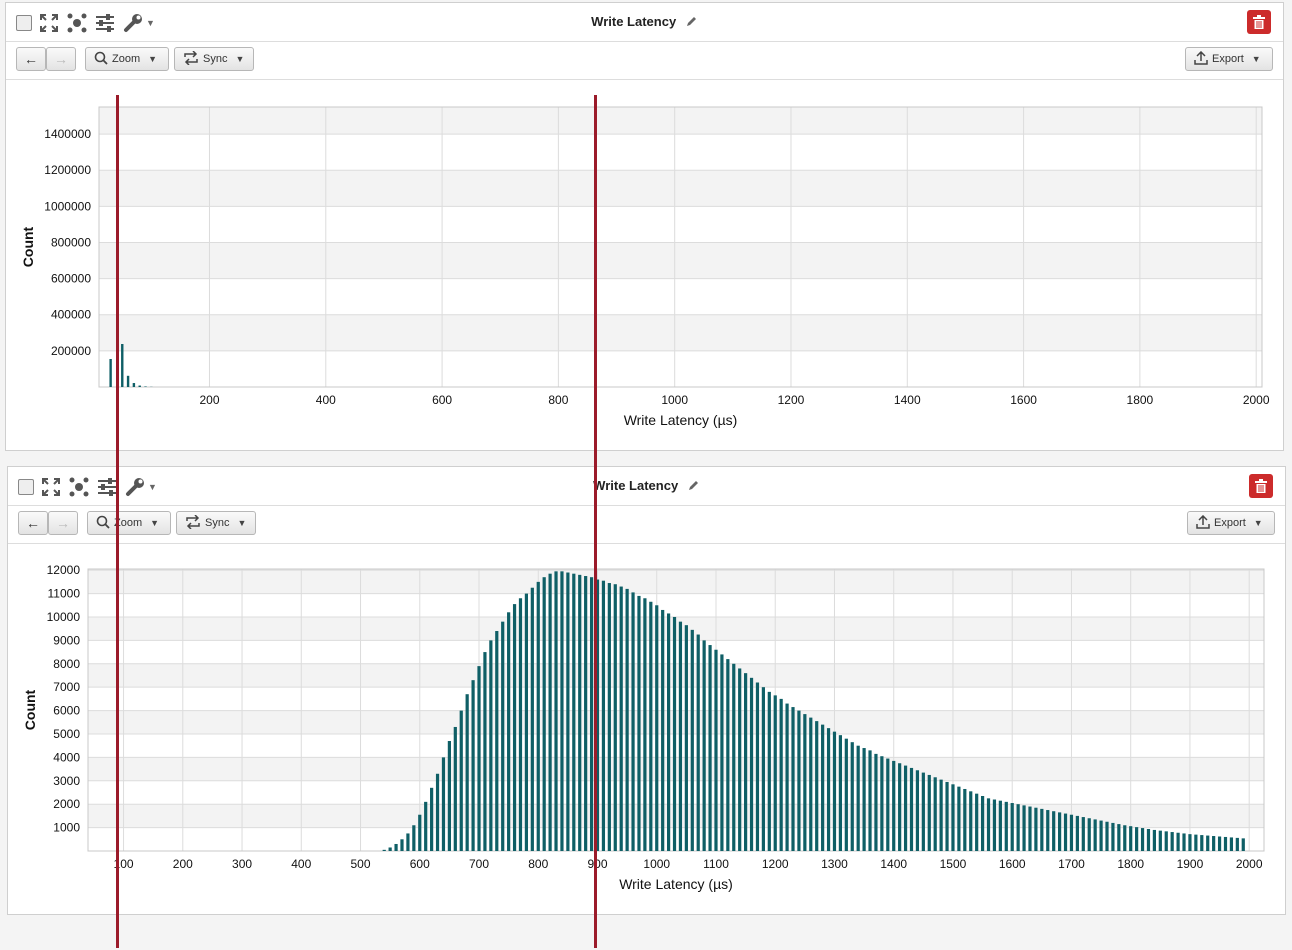 The width and height of the screenshot is (1292, 950). What do you see at coordinates (66, 640) in the screenshot?
I see `y-tick-label: 9000` at bounding box center [66, 640].